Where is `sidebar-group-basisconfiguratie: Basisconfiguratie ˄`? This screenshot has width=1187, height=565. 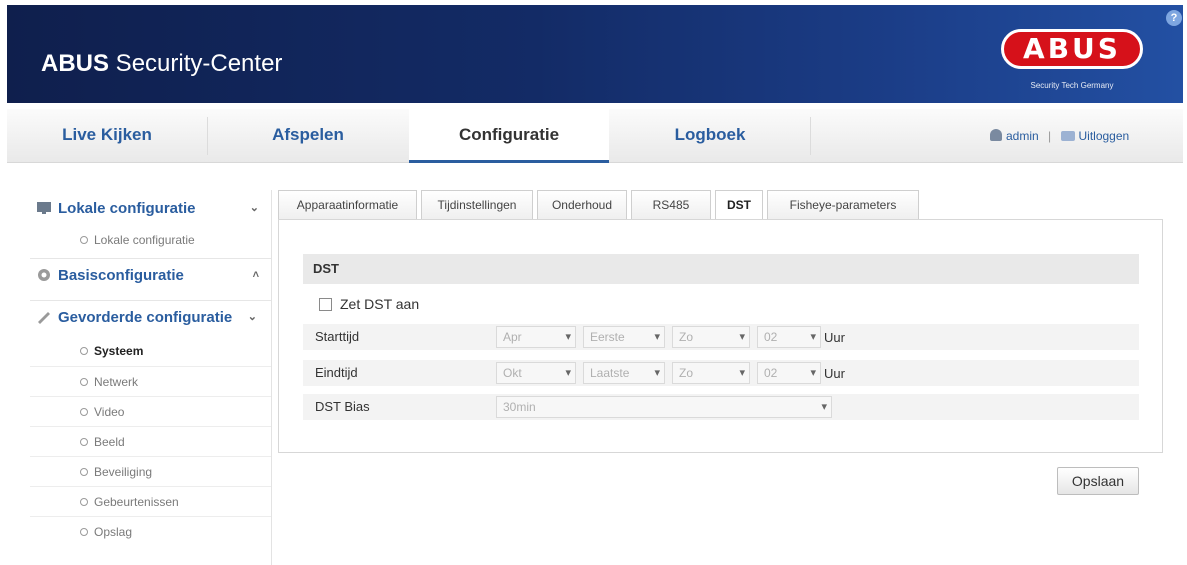 sidebar-group-basisconfiguratie: Basisconfiguratie ˄ is located at coordinates (150, 274).